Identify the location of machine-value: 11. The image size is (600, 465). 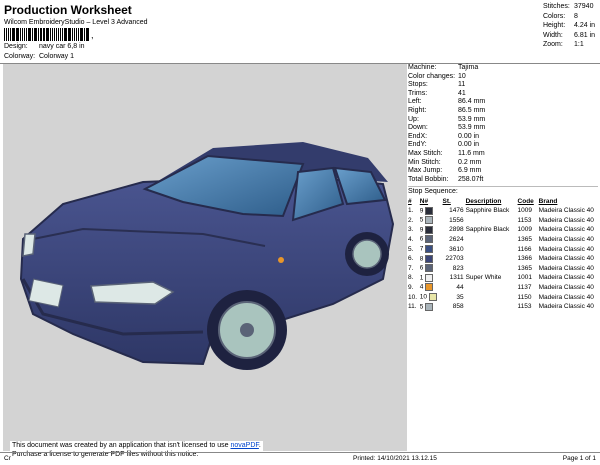
(462, 85).